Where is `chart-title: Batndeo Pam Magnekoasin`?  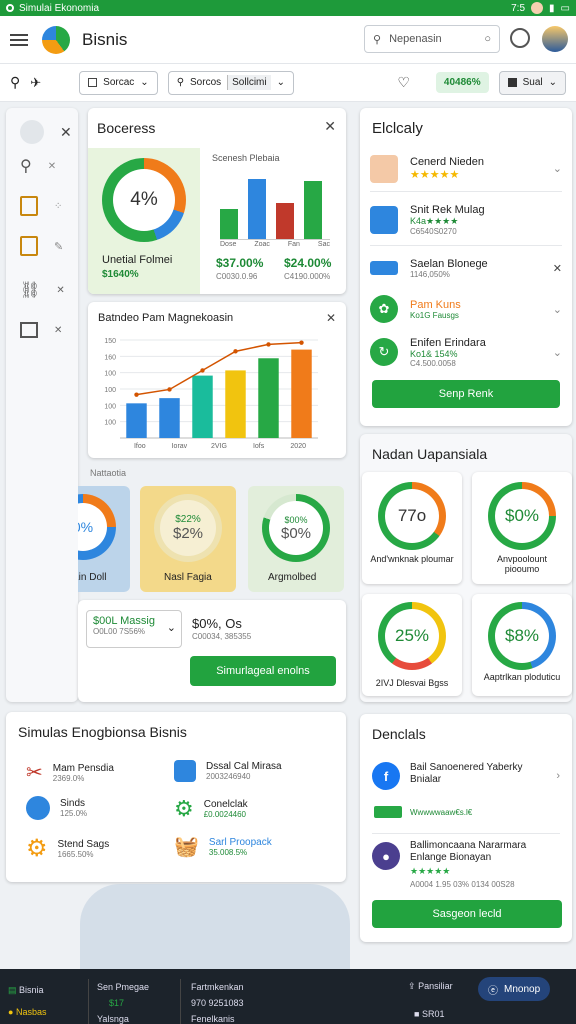 chart-title: Batndeo Pam Magnekoasin is located at coordinates (166, 318).